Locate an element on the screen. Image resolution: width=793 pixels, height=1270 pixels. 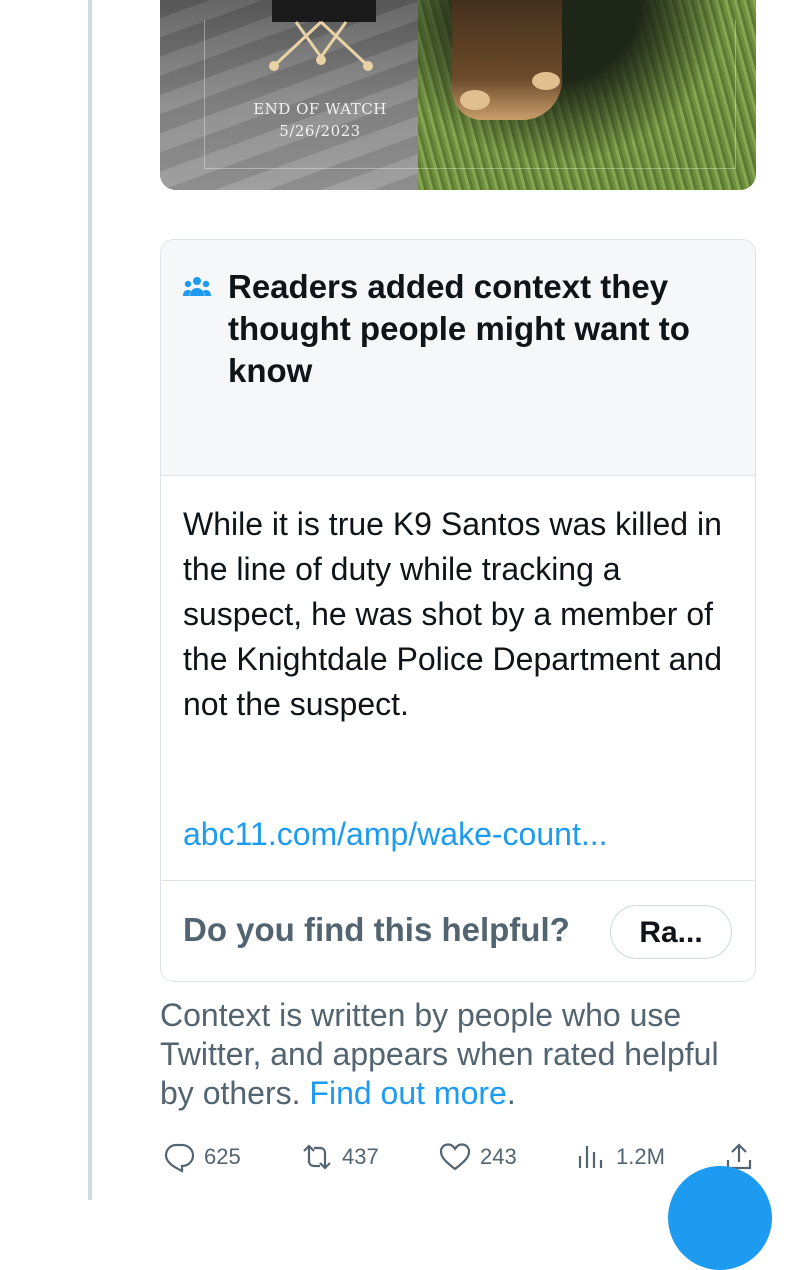
tweet-action-bar: 625 437 243 1.2M is located at coordinates (396, 1157).